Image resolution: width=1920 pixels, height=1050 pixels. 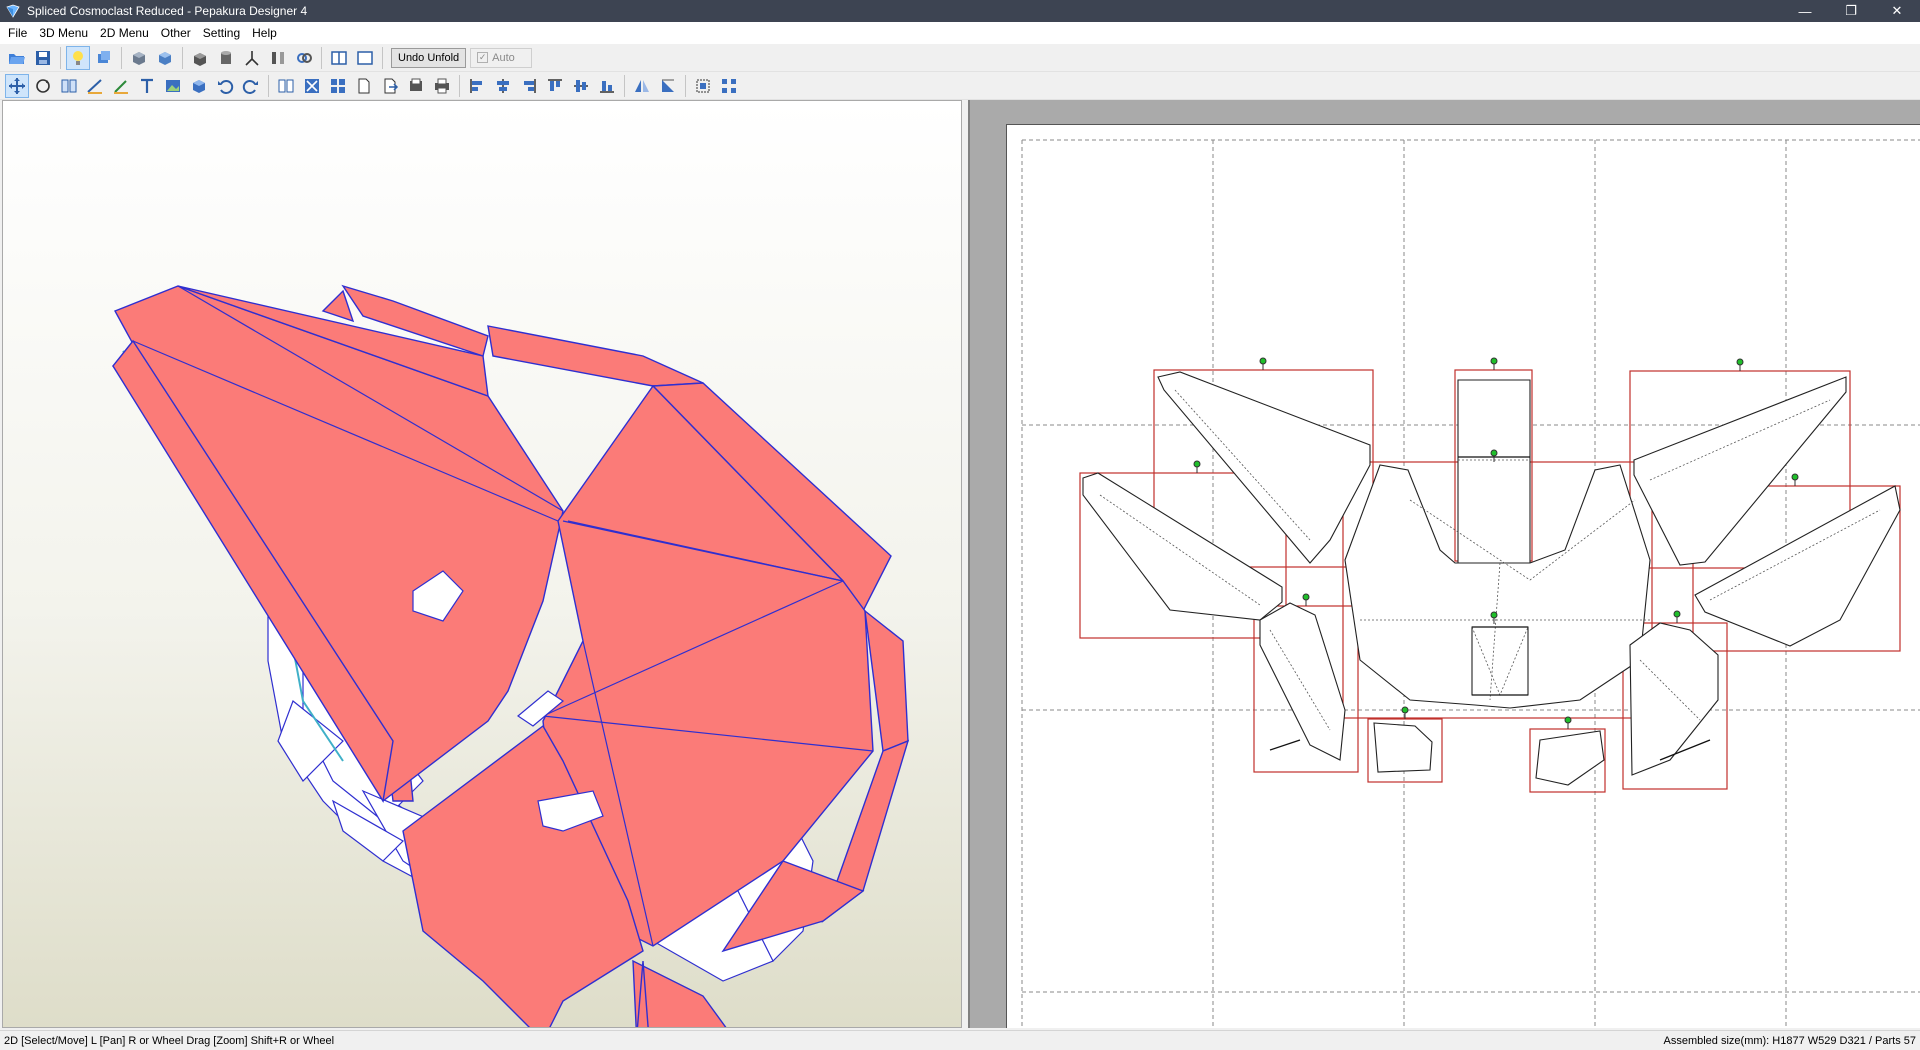 I want to click on menu-setting: Setting, so click(x=221, y=33).